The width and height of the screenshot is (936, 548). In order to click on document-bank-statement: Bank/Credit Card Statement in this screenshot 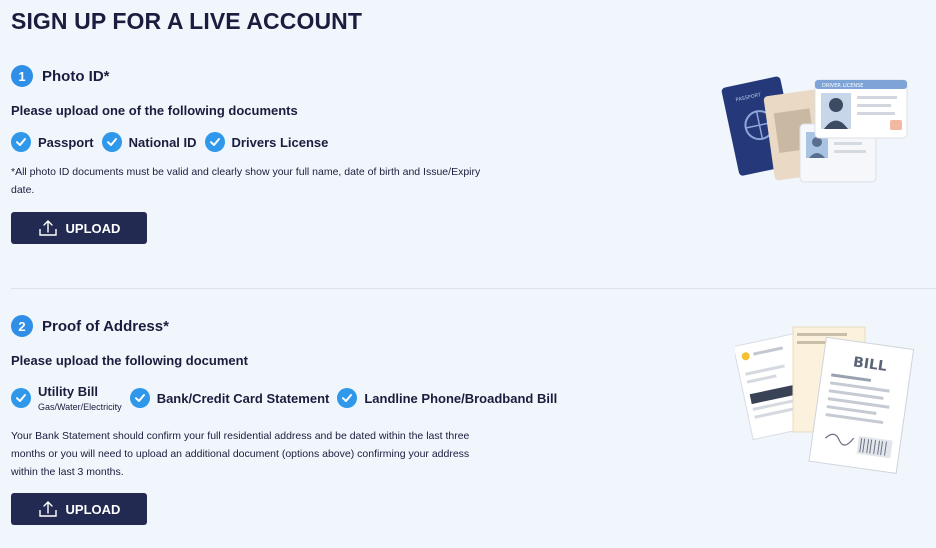, I will do `click(229, 398)`.